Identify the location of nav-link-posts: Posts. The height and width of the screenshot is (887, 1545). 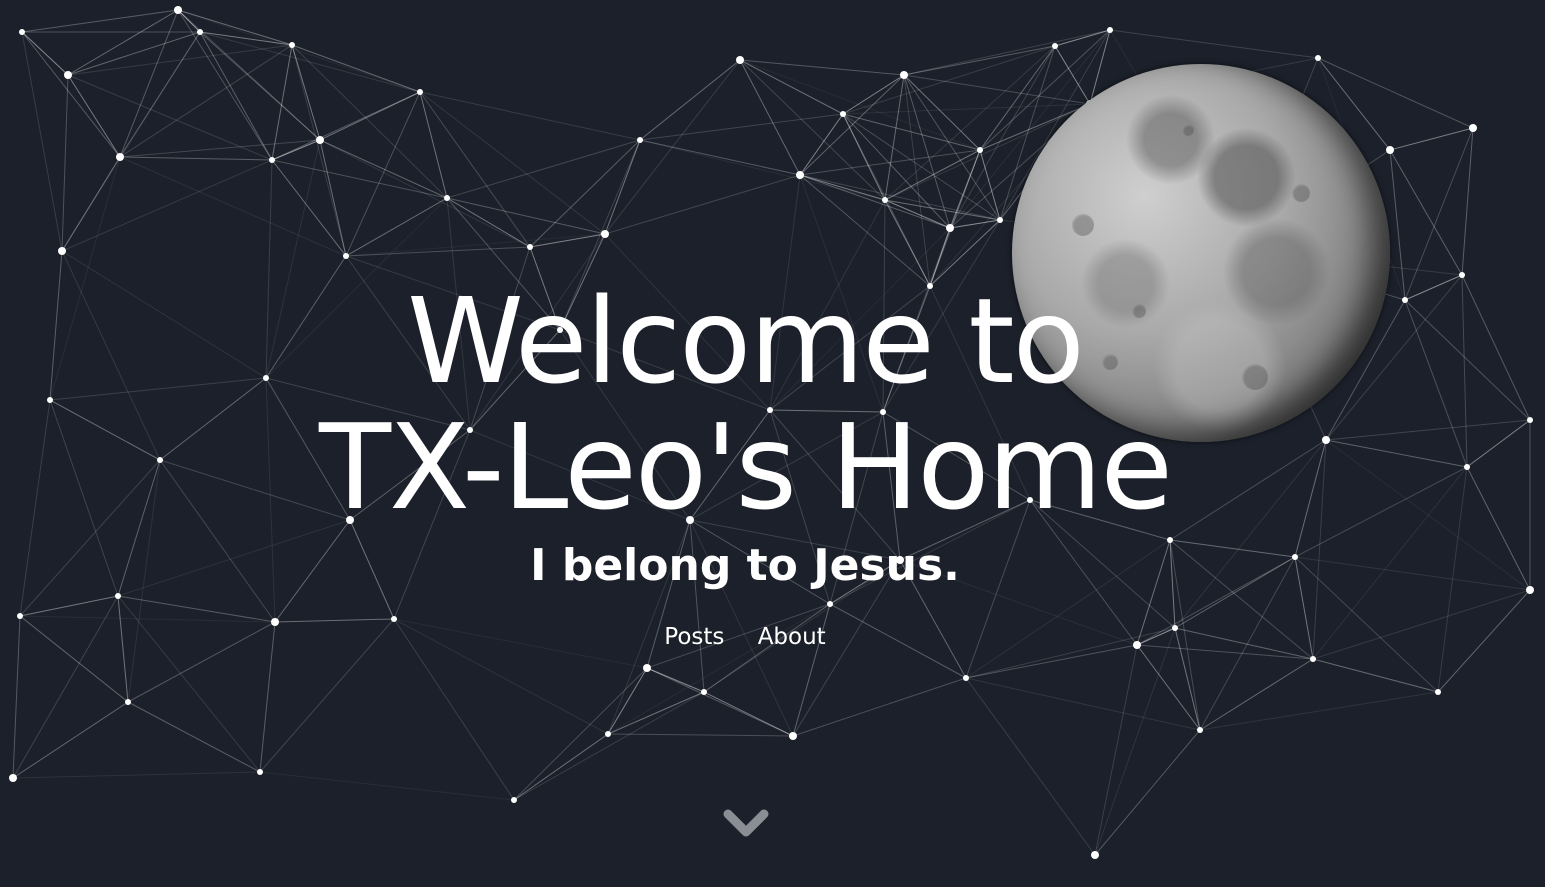
(694, 637).